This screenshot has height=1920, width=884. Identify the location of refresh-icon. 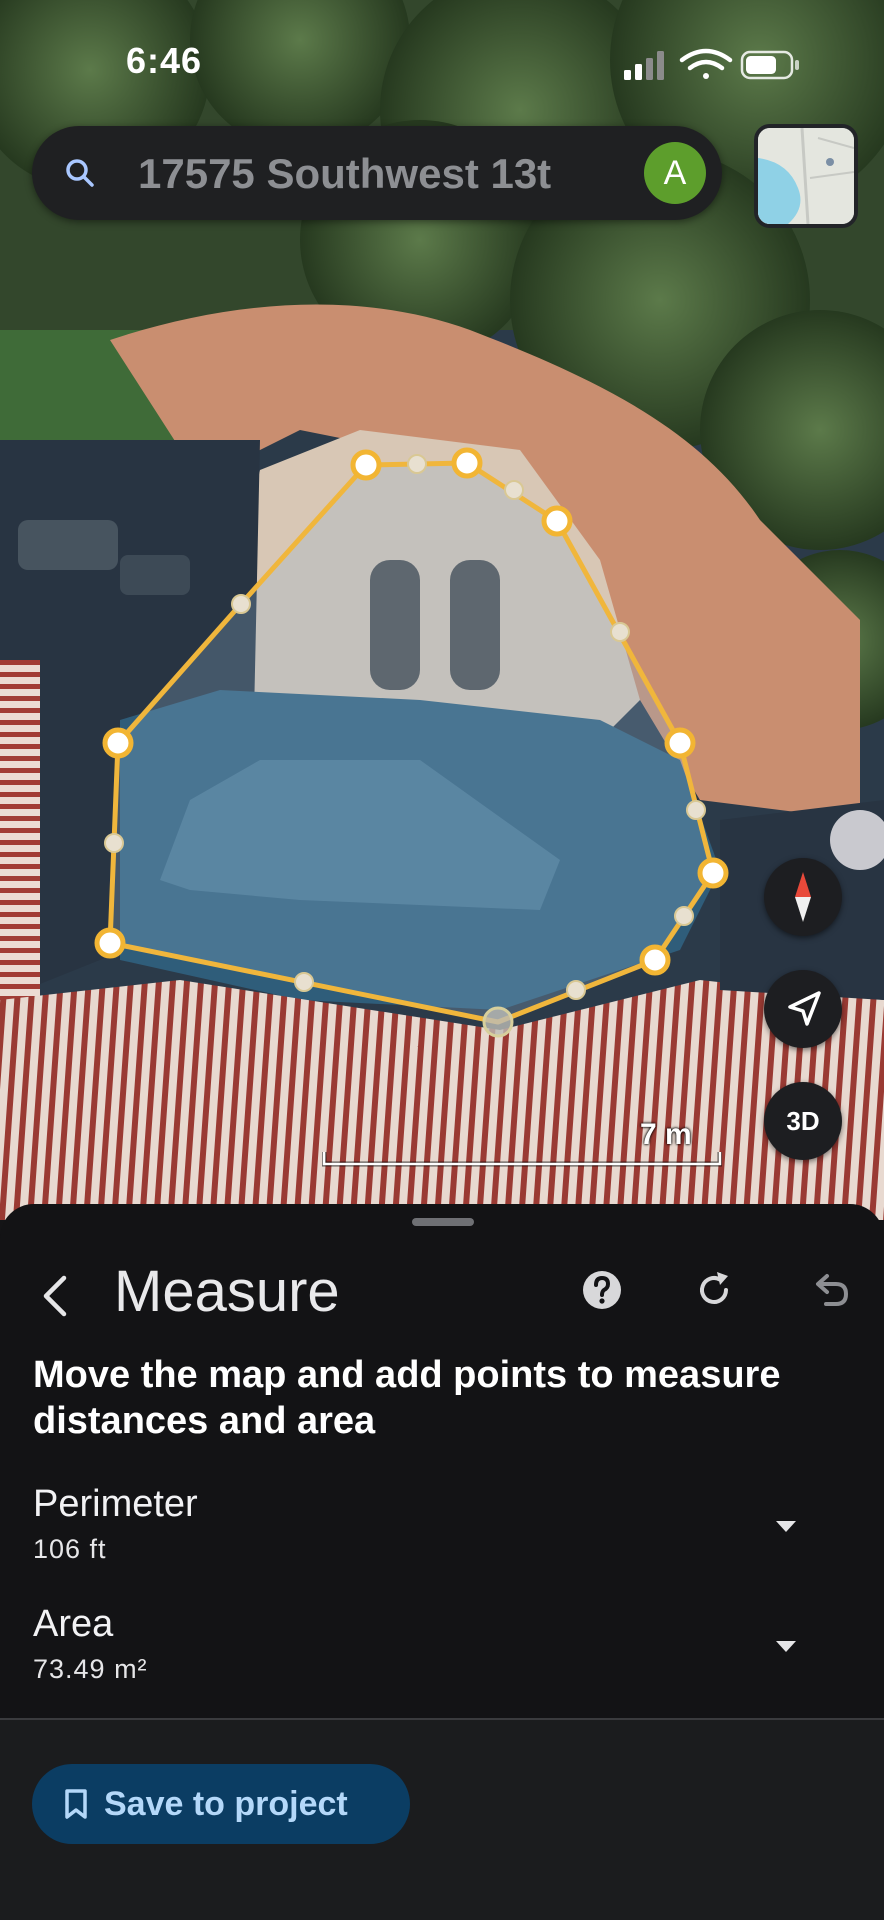
(714, 1290).